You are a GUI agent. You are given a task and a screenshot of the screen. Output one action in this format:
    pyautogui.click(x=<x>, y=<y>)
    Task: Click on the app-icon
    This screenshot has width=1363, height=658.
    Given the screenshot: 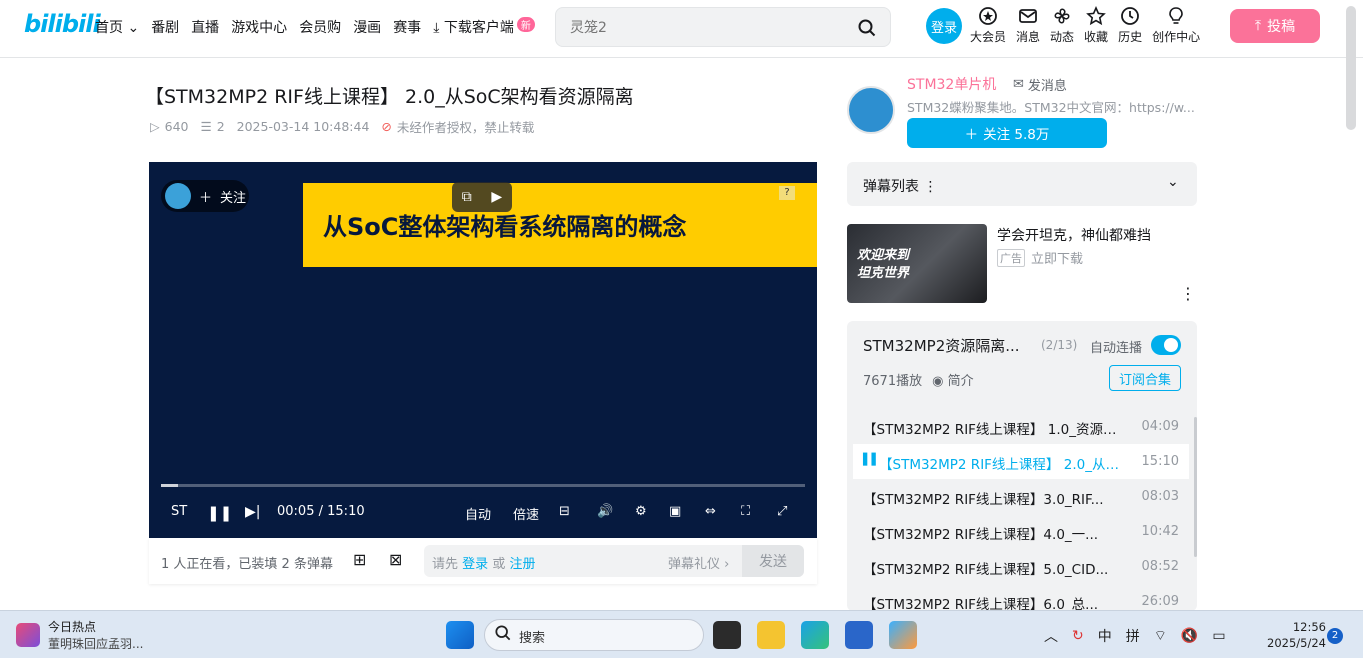 What is the action you would take?
    pyautogui.click(x=903, y=635)
    